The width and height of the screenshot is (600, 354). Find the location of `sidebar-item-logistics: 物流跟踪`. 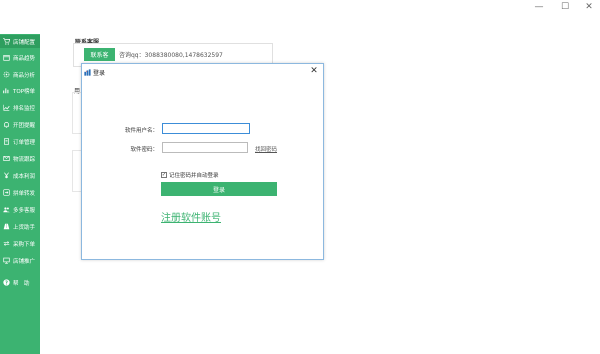

sidebar-item-logistics: 物流跟踪 is located at coordinates (20, 158).